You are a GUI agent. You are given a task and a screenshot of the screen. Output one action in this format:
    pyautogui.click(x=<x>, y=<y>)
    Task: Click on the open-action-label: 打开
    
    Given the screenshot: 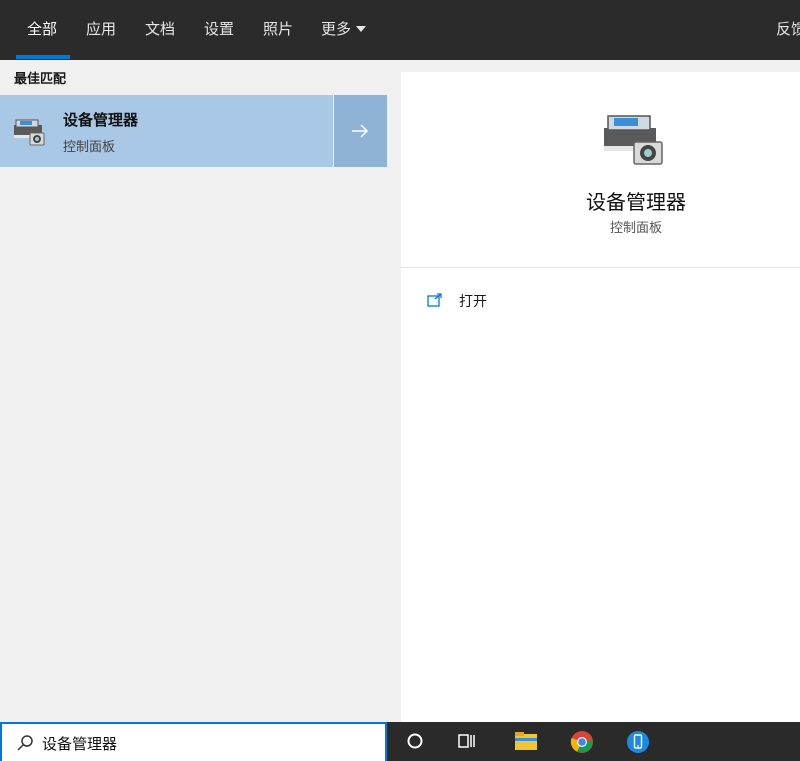 What is the action you would take?
    pyautogui.click(x=473, y=302)
    